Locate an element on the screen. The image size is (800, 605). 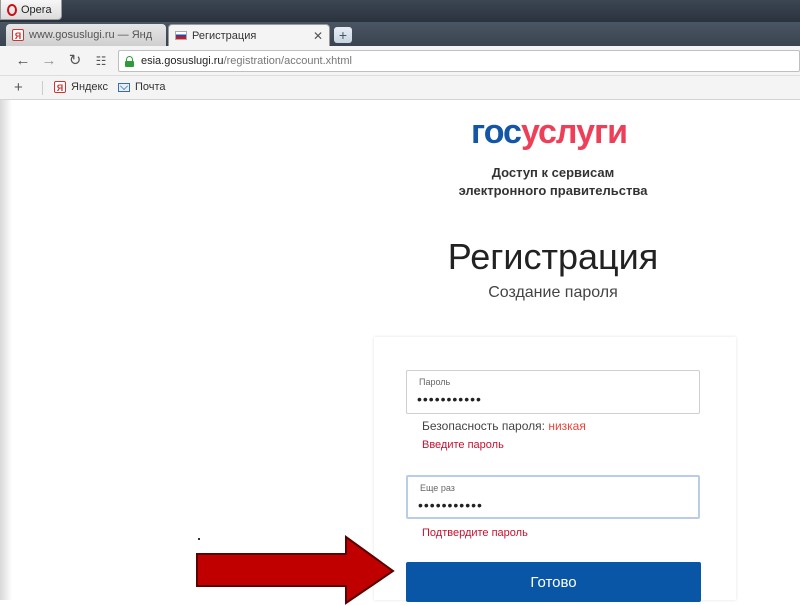
bookmarks-bar: + Я Яндекс Почта is located at coordinates (400, 88).